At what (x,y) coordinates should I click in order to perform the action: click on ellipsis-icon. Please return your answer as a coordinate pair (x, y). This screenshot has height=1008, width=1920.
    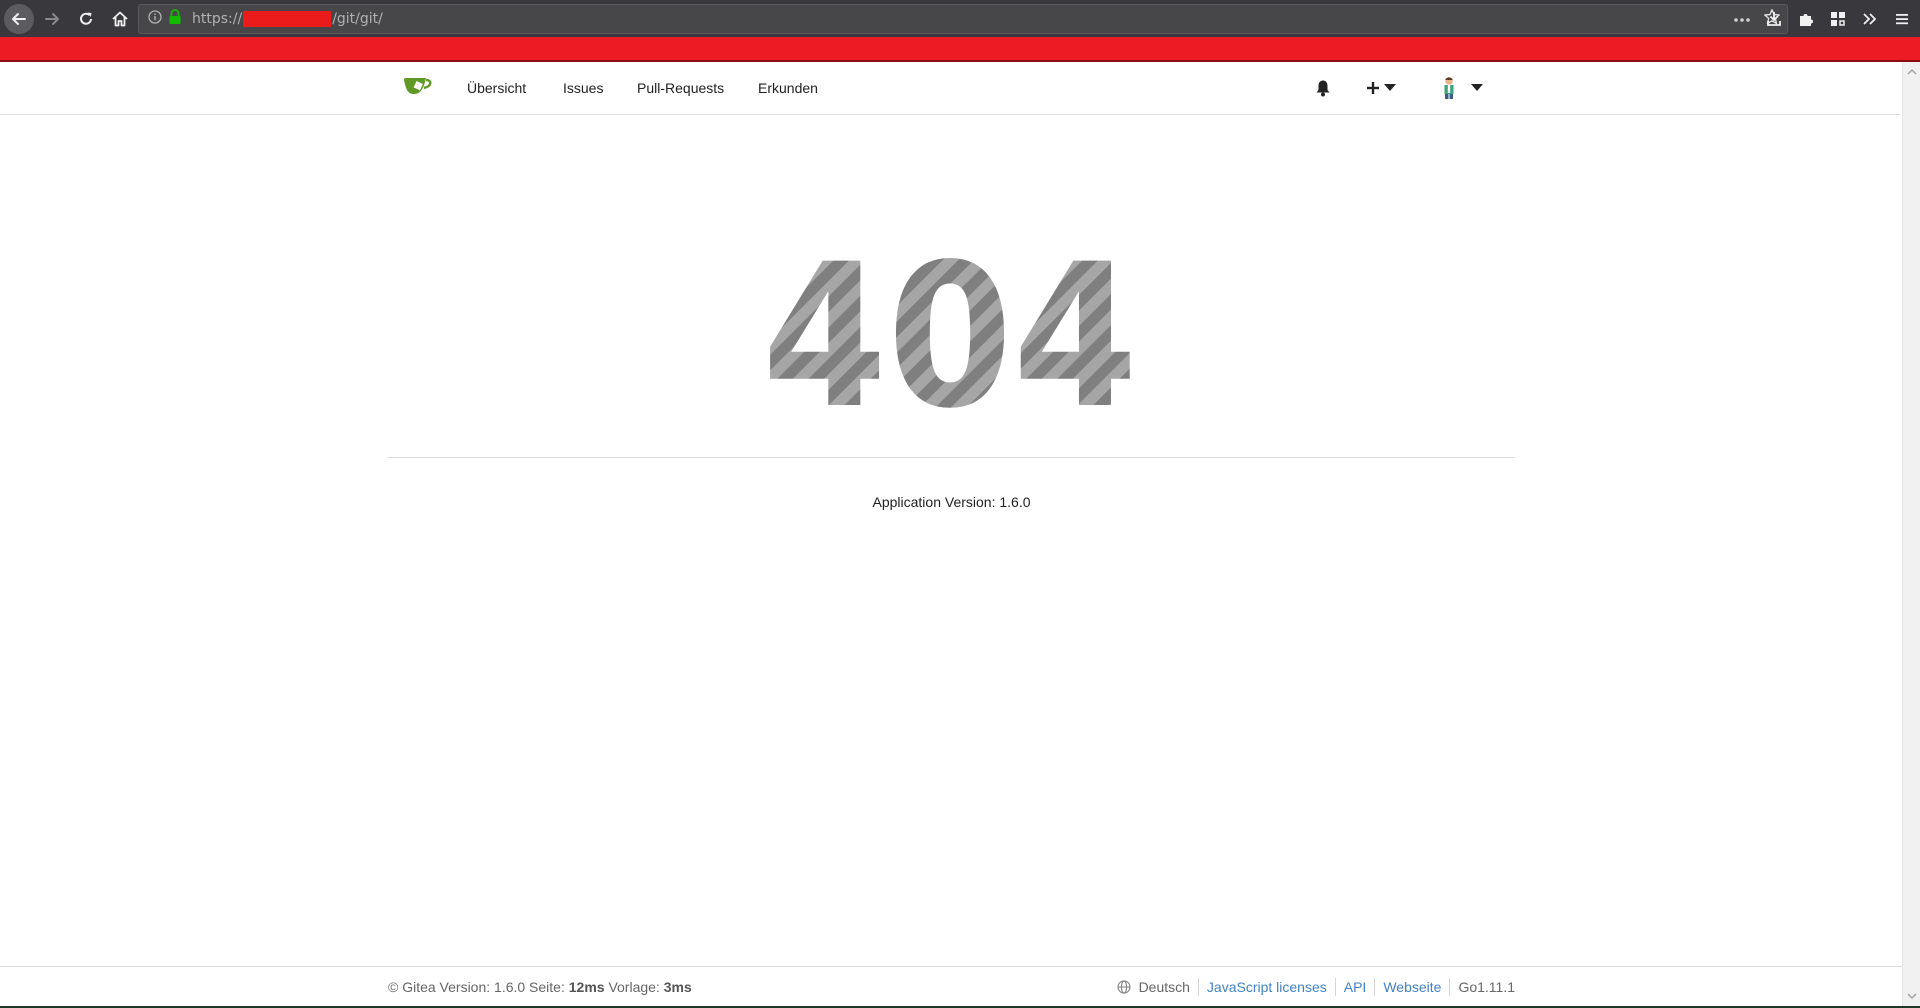
    Looking at the image, I should click on (1742, 19).